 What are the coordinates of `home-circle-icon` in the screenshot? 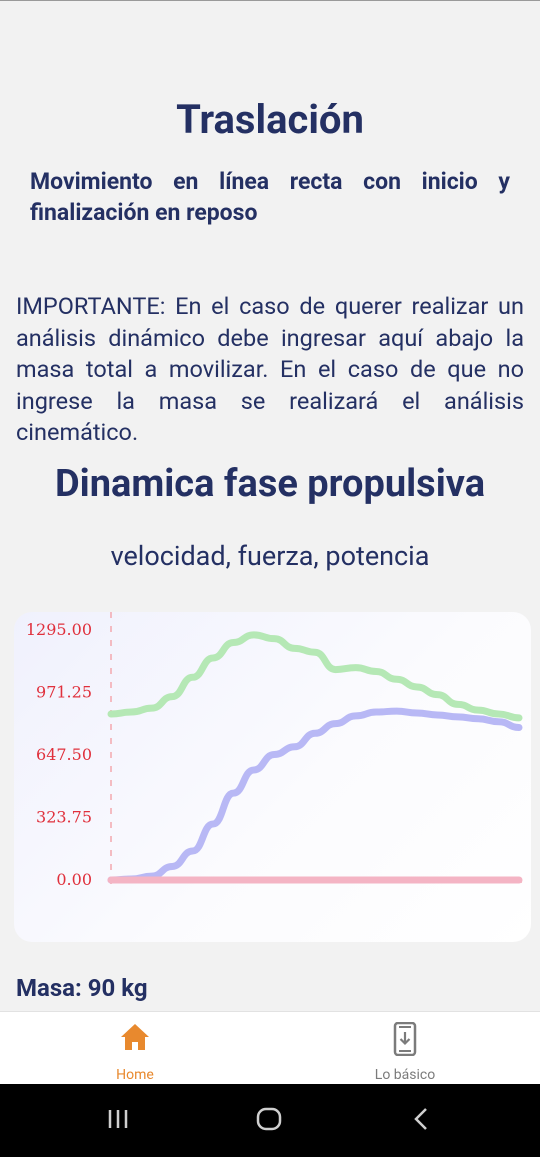 It's located at (269, 1121).